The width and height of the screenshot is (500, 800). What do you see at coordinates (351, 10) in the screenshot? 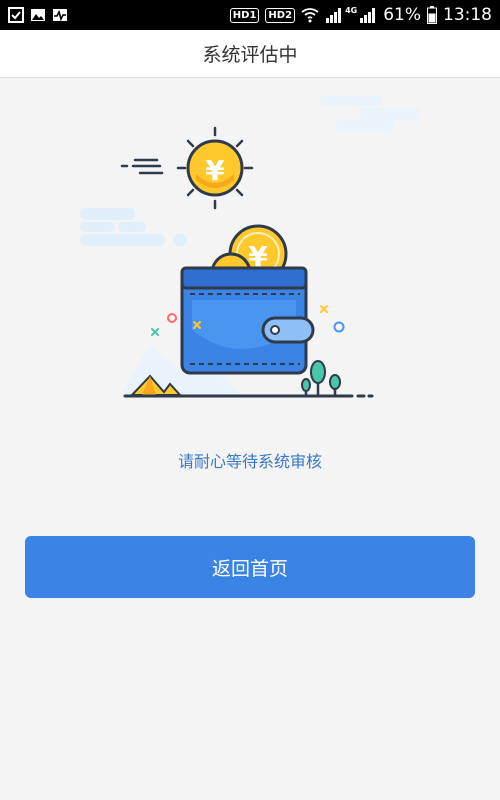
I see `network-type-label: 4G` at bounding box center [351, 10].